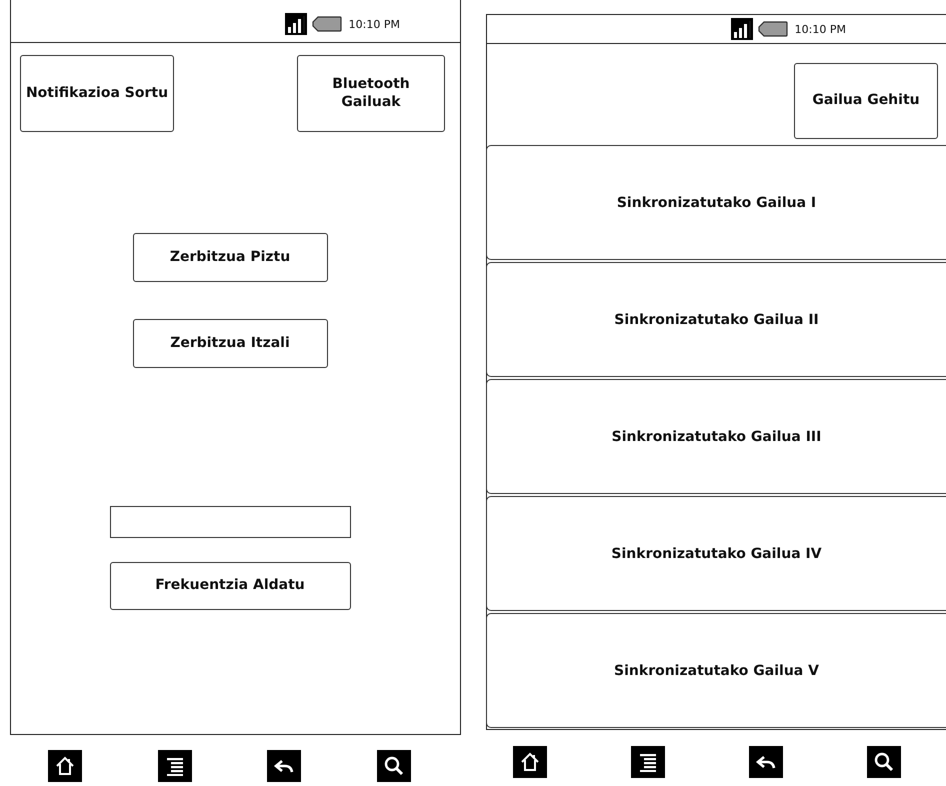 The image size is (946, 786). I want to click on device-list-item: Sinkronizatutako Gailua V, so click(716, 670).